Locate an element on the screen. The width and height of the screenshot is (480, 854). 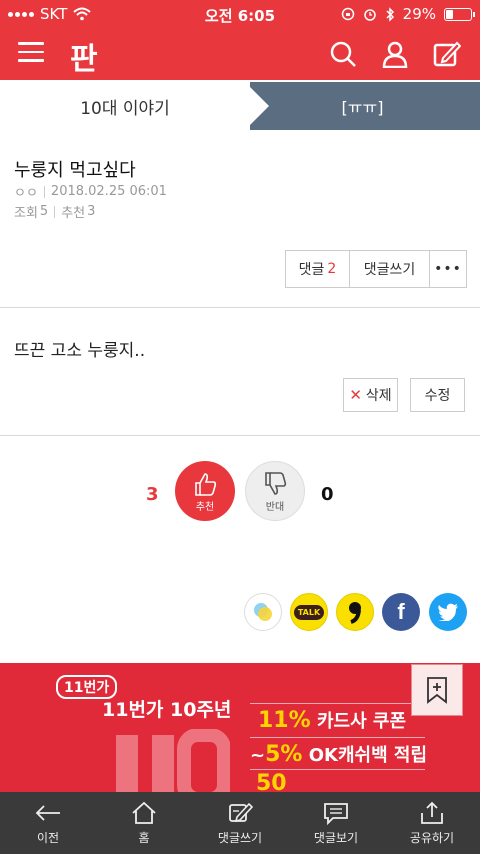
tab-current-topic-label: [ㅠㅠ] is located at coordinates (362, 107).